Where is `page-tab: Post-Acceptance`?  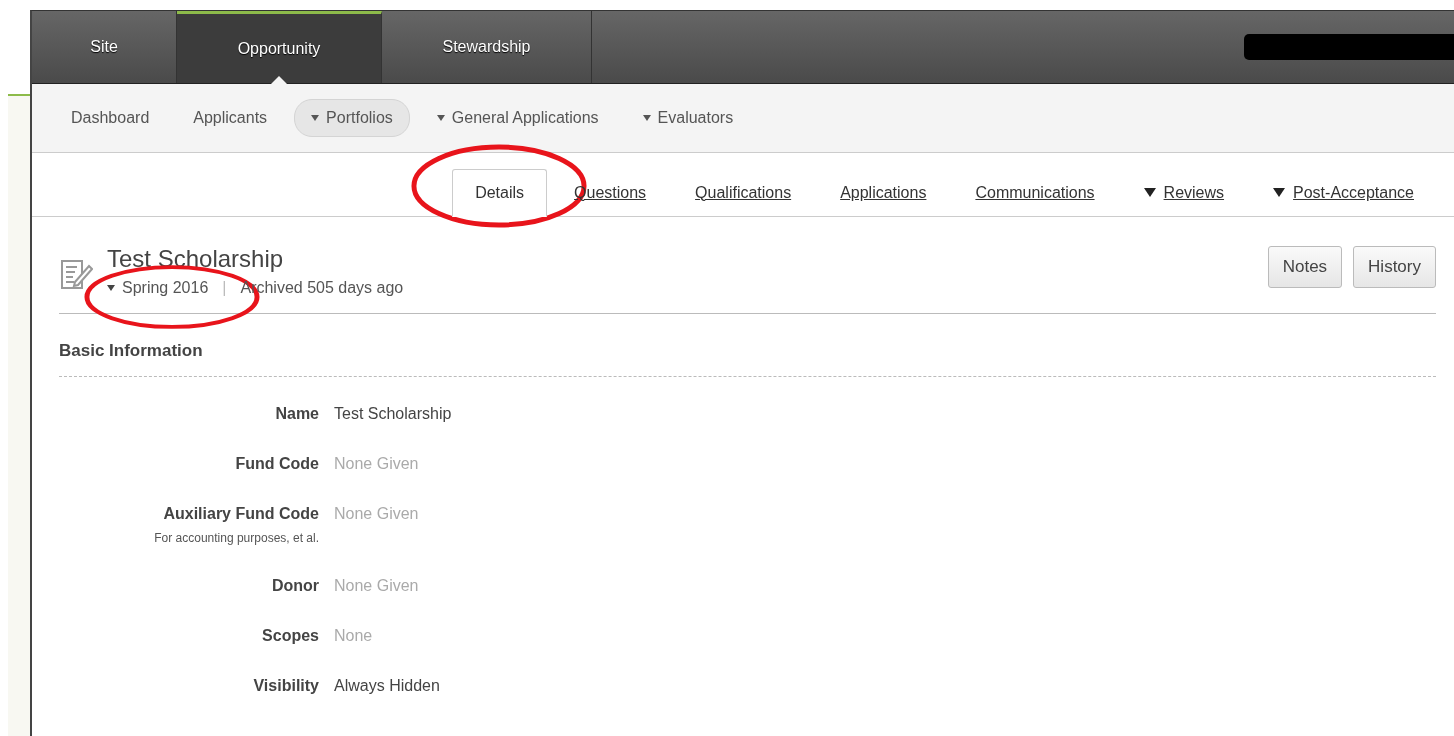 page-tab: Post-Acceptance is located at coordinates (1343, 192).